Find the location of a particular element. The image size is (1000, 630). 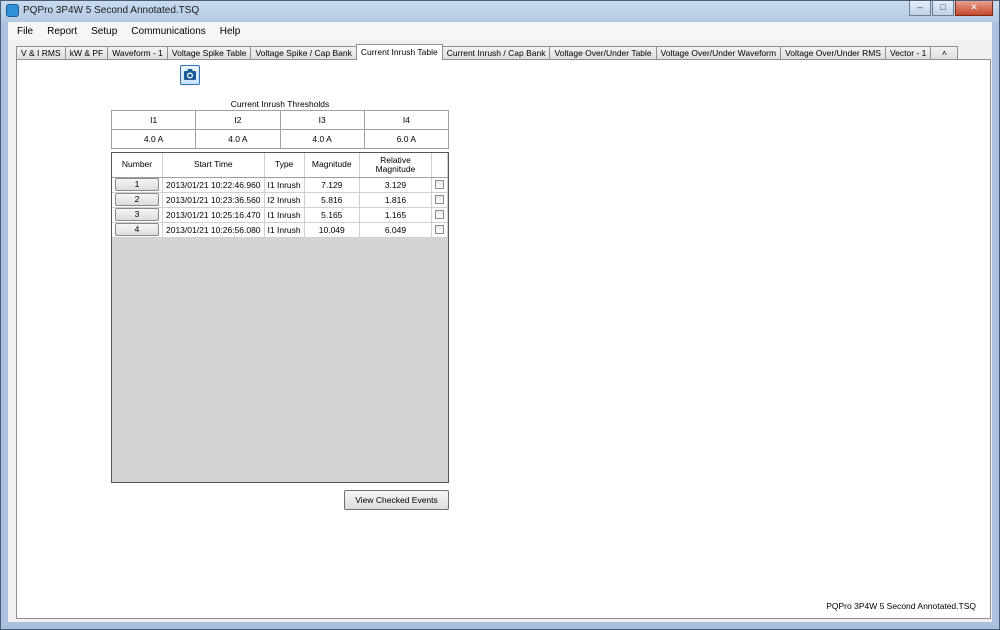

threshold-value-i3: 4.0 A is located at coordinates (322, 139).